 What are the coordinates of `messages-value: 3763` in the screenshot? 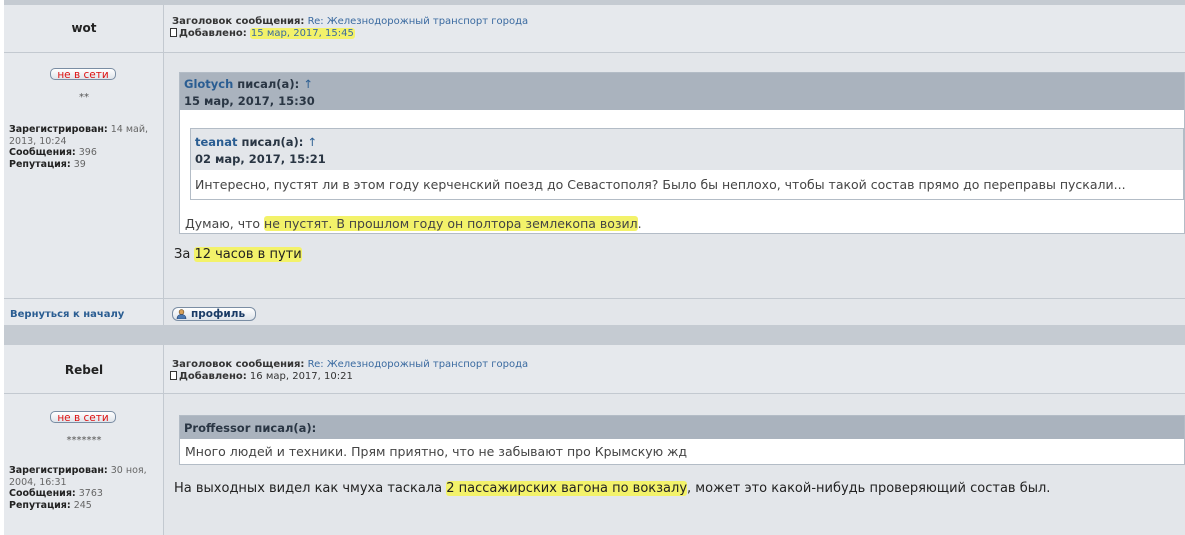 It's located at (90, 493).